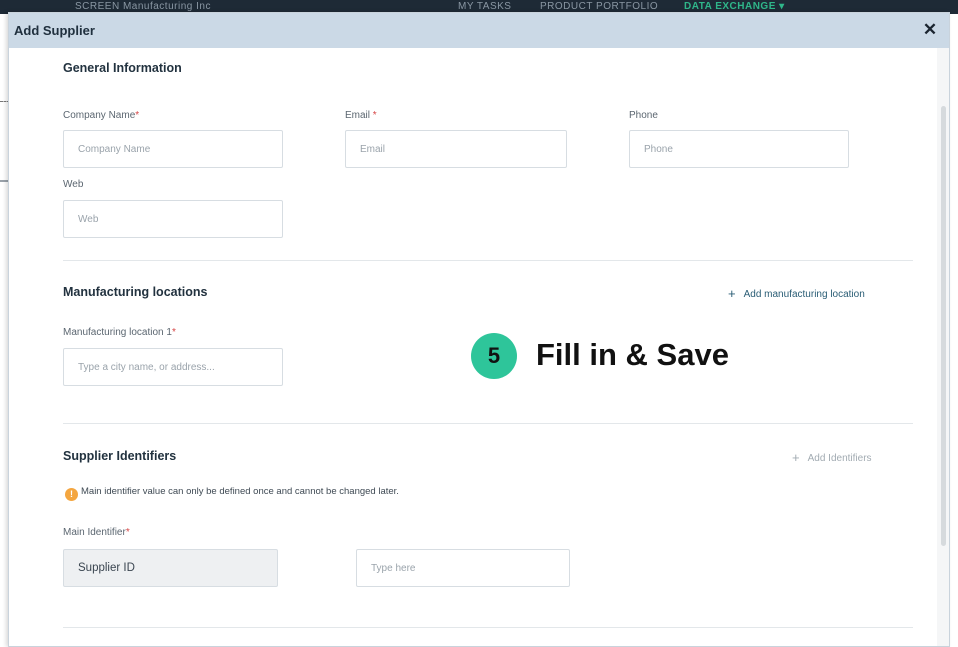 This screenshot has height=647, width=958. Describe the element at coordinates (632, 354) in the screenshot. I see `step-instruction-text: Fill in & Save` at that location.